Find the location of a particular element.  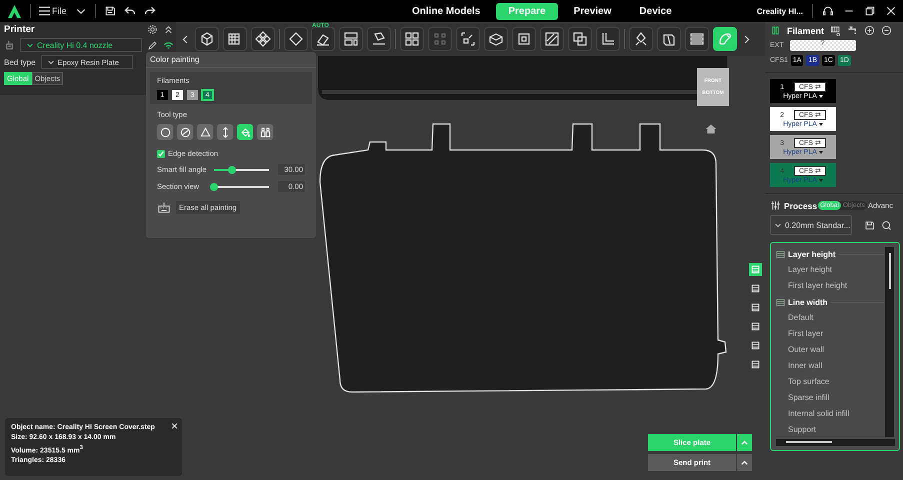

filament-icon is located at coordinates (775, 30).